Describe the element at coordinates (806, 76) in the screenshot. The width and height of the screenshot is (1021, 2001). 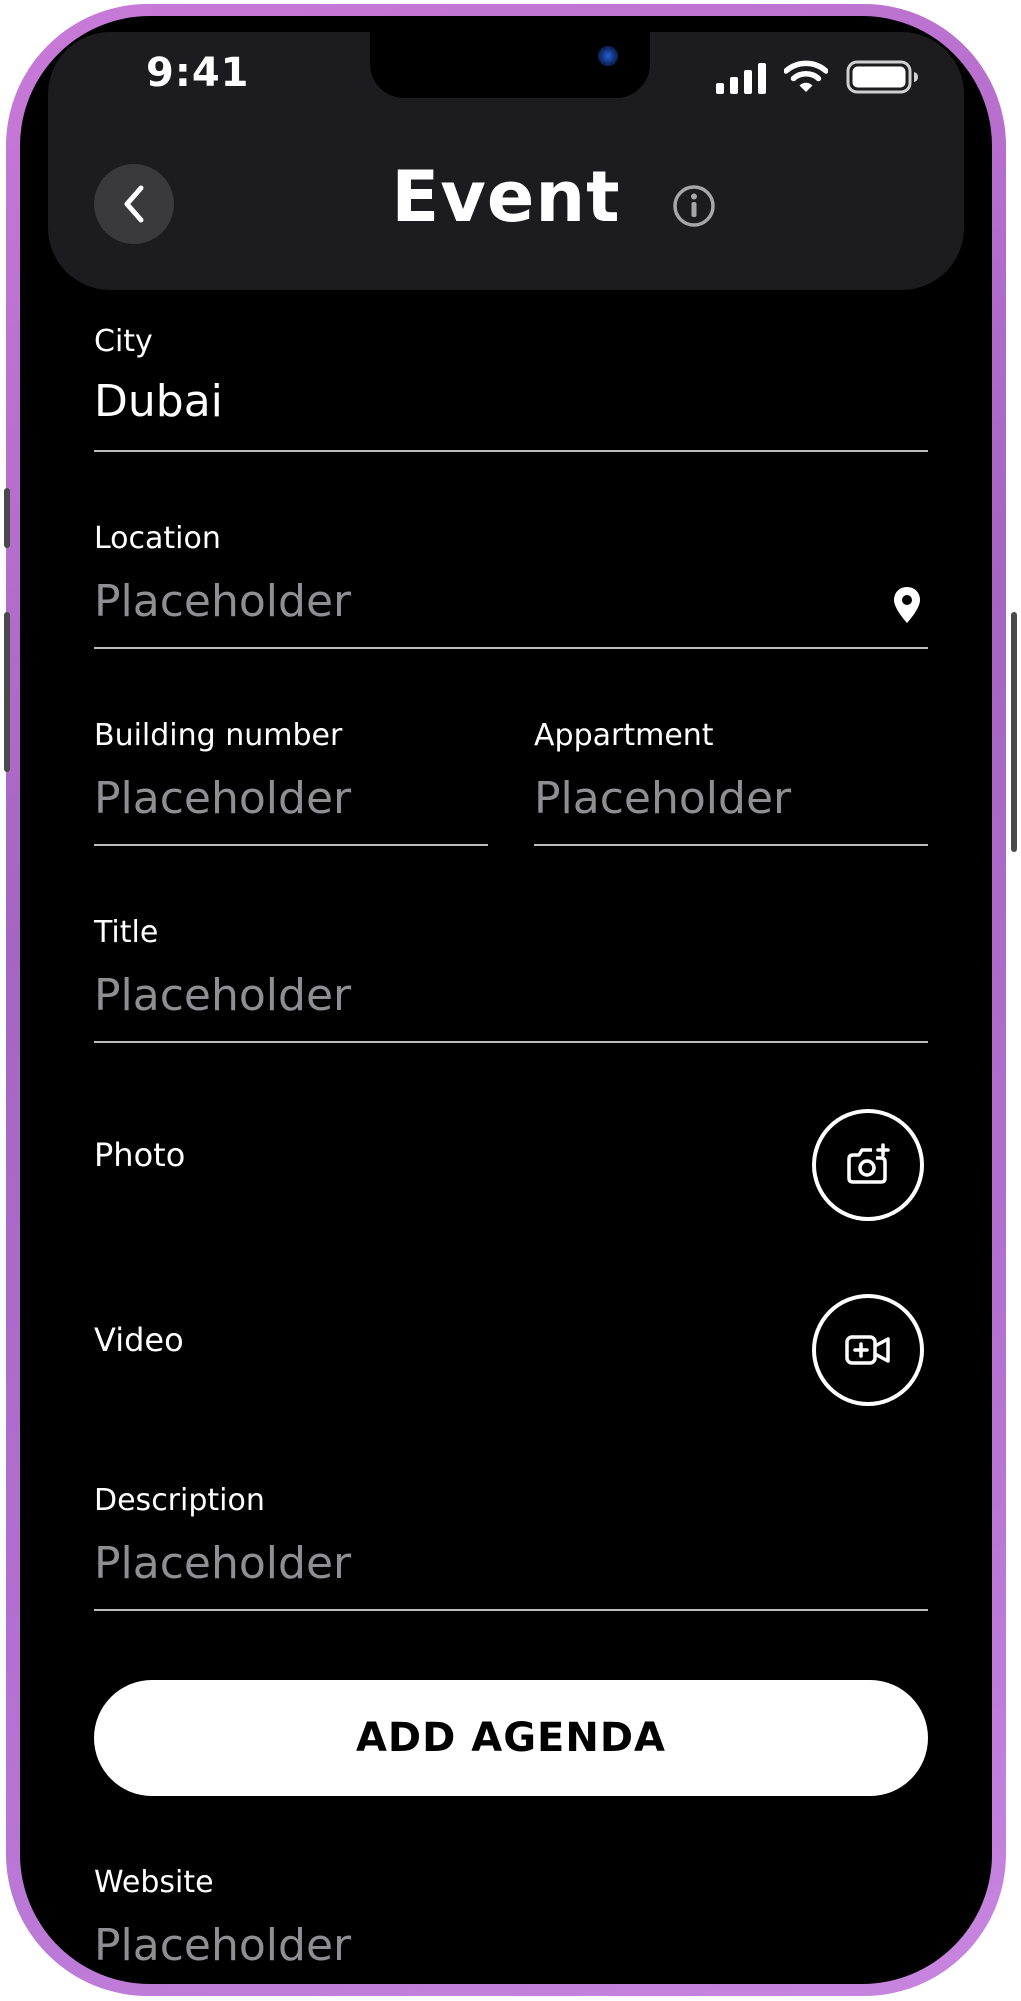
I see `wifi-icon` at that location.